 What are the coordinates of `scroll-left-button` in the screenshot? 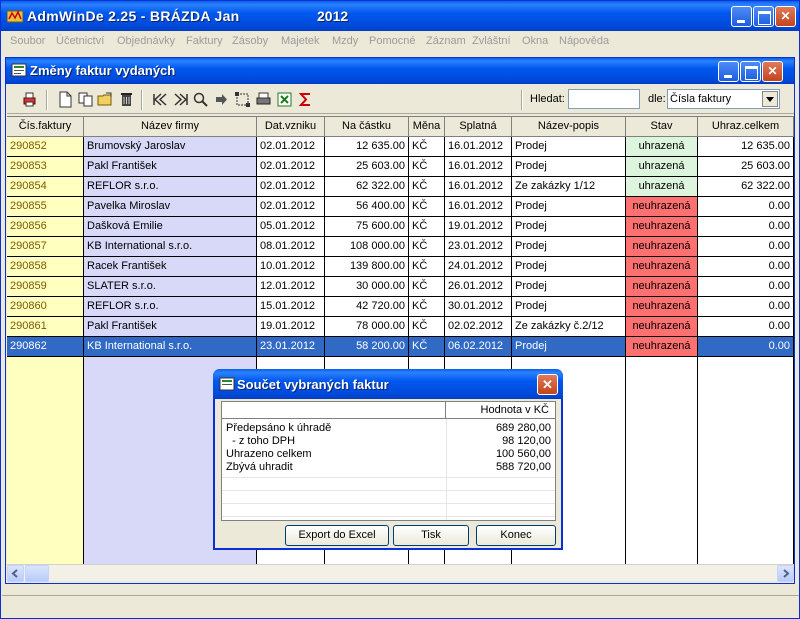 It's located at (15, 573).